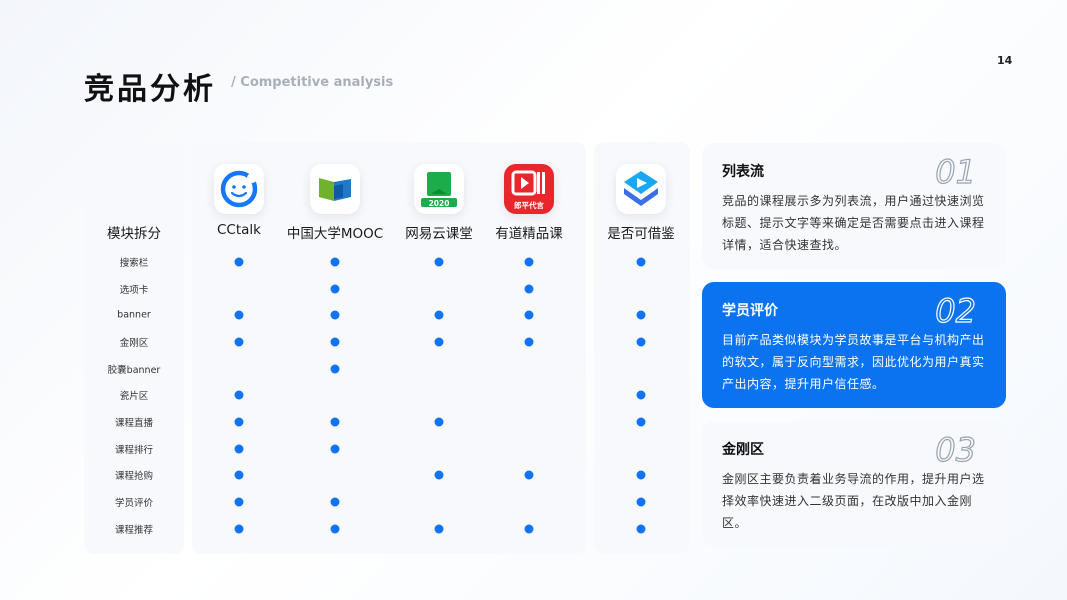 This screenshot has width=1067, height=600. What do you see at coordinates (1005, 60) in the screenshot?
I see `page-number: 14` at bounding box center [1005, 60].